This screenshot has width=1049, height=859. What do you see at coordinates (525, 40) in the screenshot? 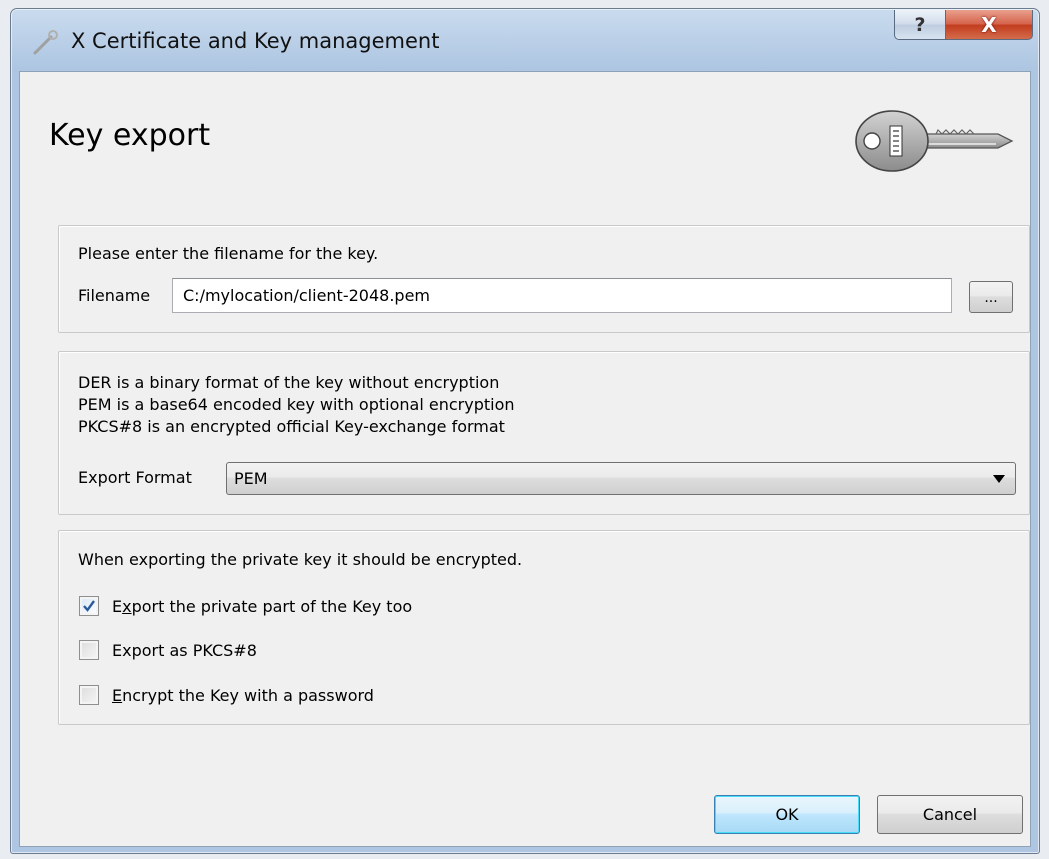
I see `title-bar: X Certificate and Key management ? X` at bounding box center [525, 40].